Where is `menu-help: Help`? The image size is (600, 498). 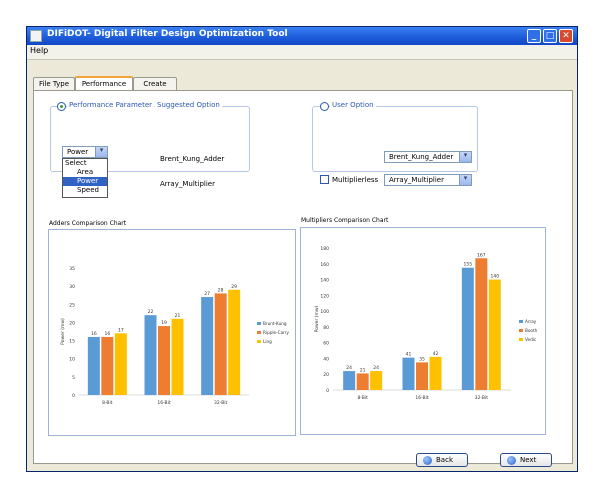
menu-help: Help is located at coordinates (39, 50).